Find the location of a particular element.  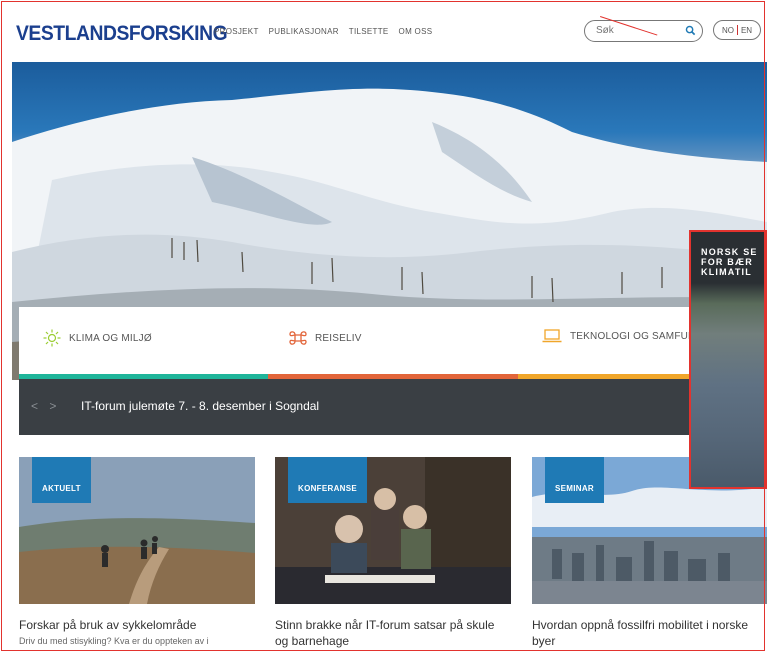

popup-title: NORSK SE FOR BÆR KLIMATIL is located at coordinates (733, 262).